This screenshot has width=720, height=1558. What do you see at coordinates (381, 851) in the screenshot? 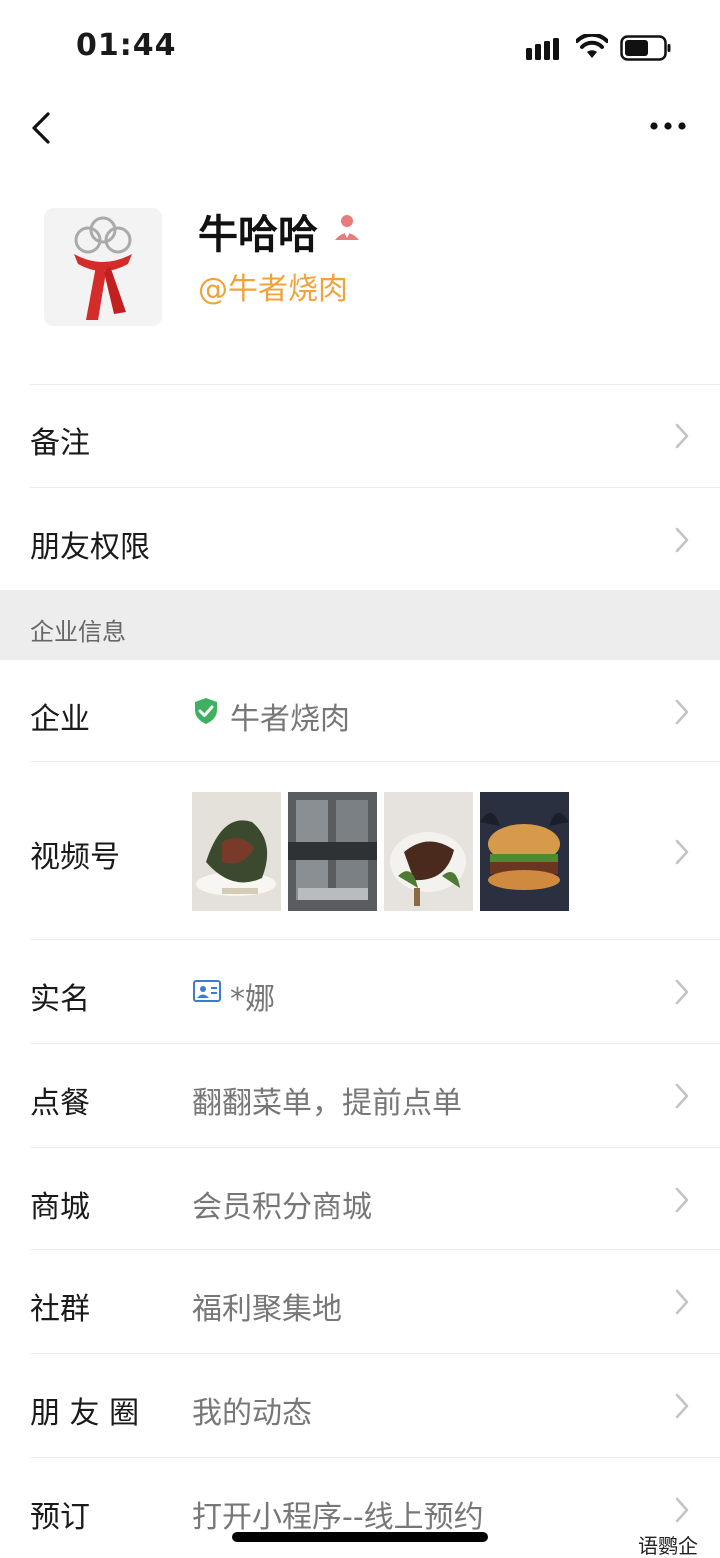
I see `video-thumbnails` at bounding box center [381, 851].